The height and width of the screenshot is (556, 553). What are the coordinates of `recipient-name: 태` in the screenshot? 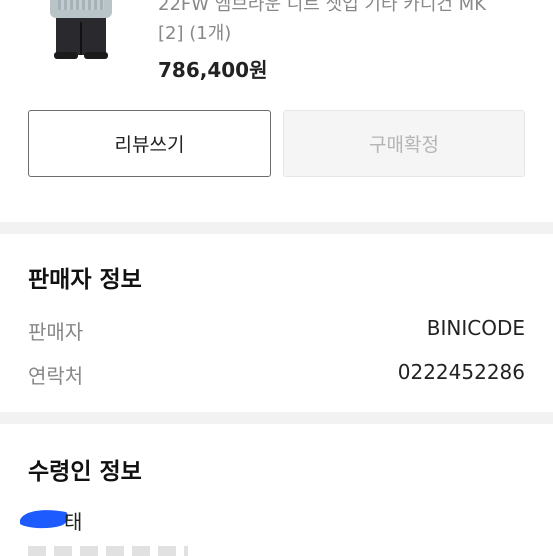 It's located at (73, 522).